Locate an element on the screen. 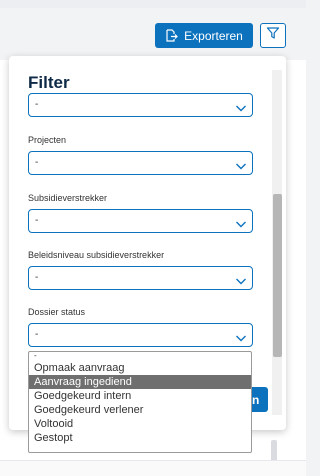 This screenshot has height=476, width=320. beleidsniveau-label: Beleidsniveau subsidieverstrekker is located at coordinates (96, 255).